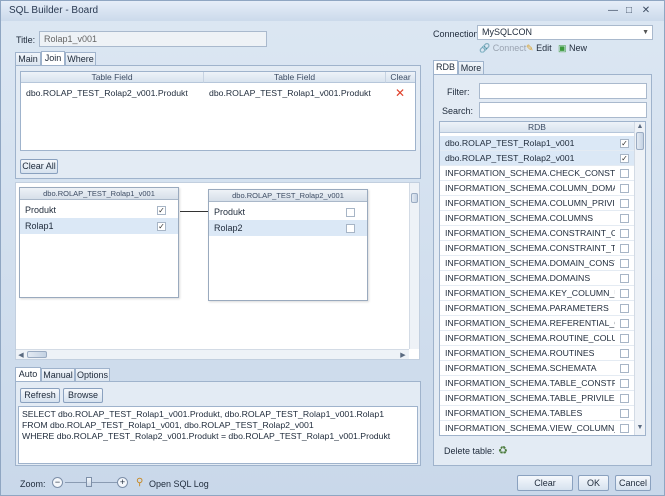  What do you see at coordinates (83, 395) in the screenshot?
I see `browse-button: Browse` at bounding box center [83, 395].